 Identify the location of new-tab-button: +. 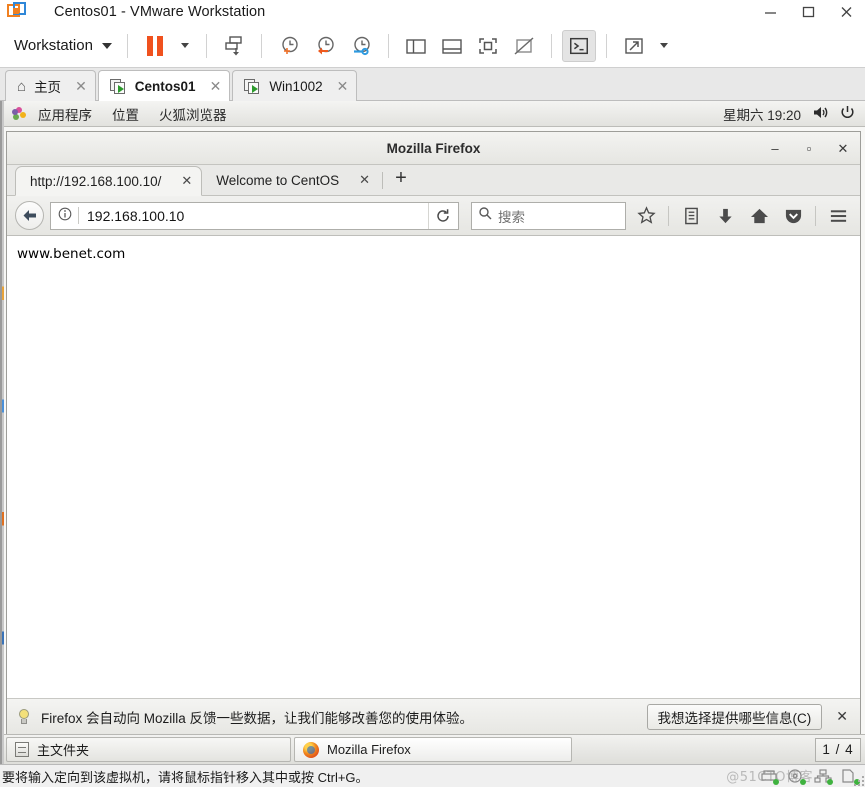
(401, 180).